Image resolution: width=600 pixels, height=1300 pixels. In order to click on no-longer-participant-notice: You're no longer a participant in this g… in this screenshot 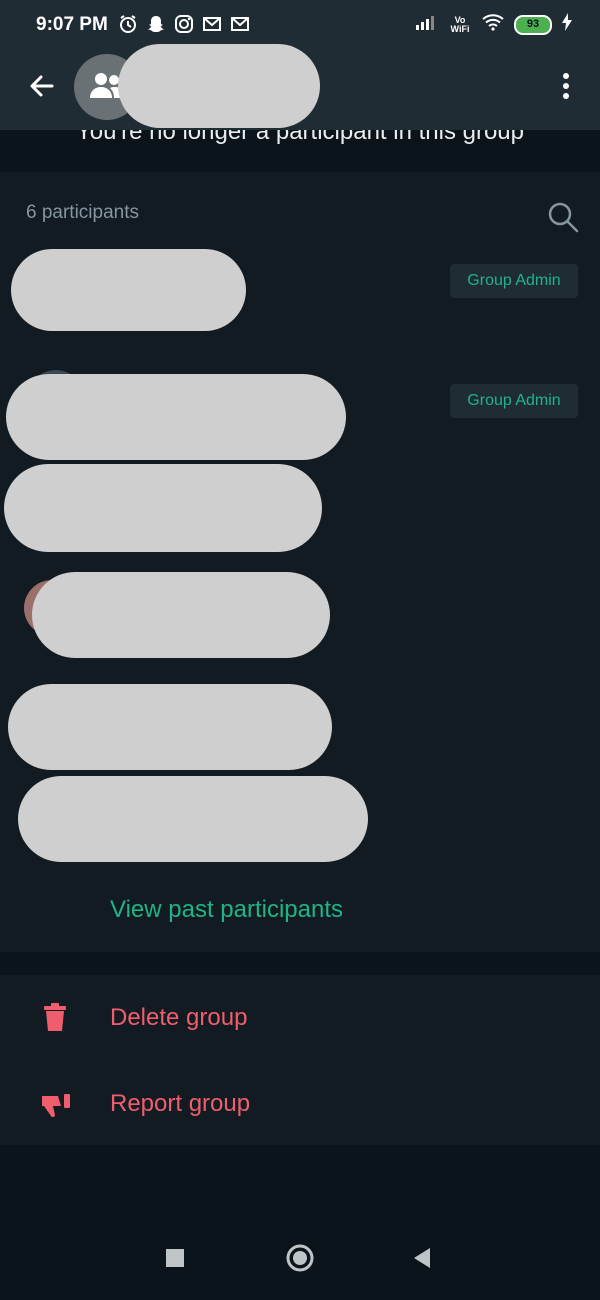, I will do `click(300, 137)`.